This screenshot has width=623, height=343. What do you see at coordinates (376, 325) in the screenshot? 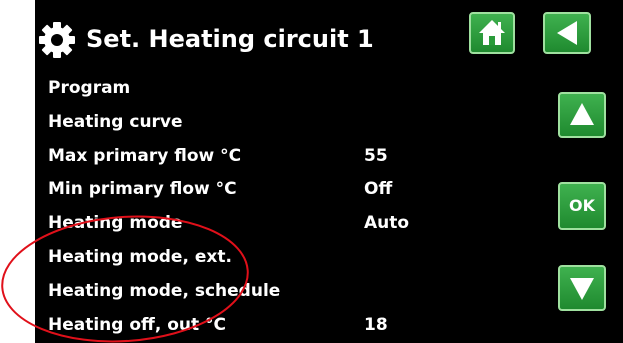
I see `menu-item-value: 18` at bounding box center [376, 325].